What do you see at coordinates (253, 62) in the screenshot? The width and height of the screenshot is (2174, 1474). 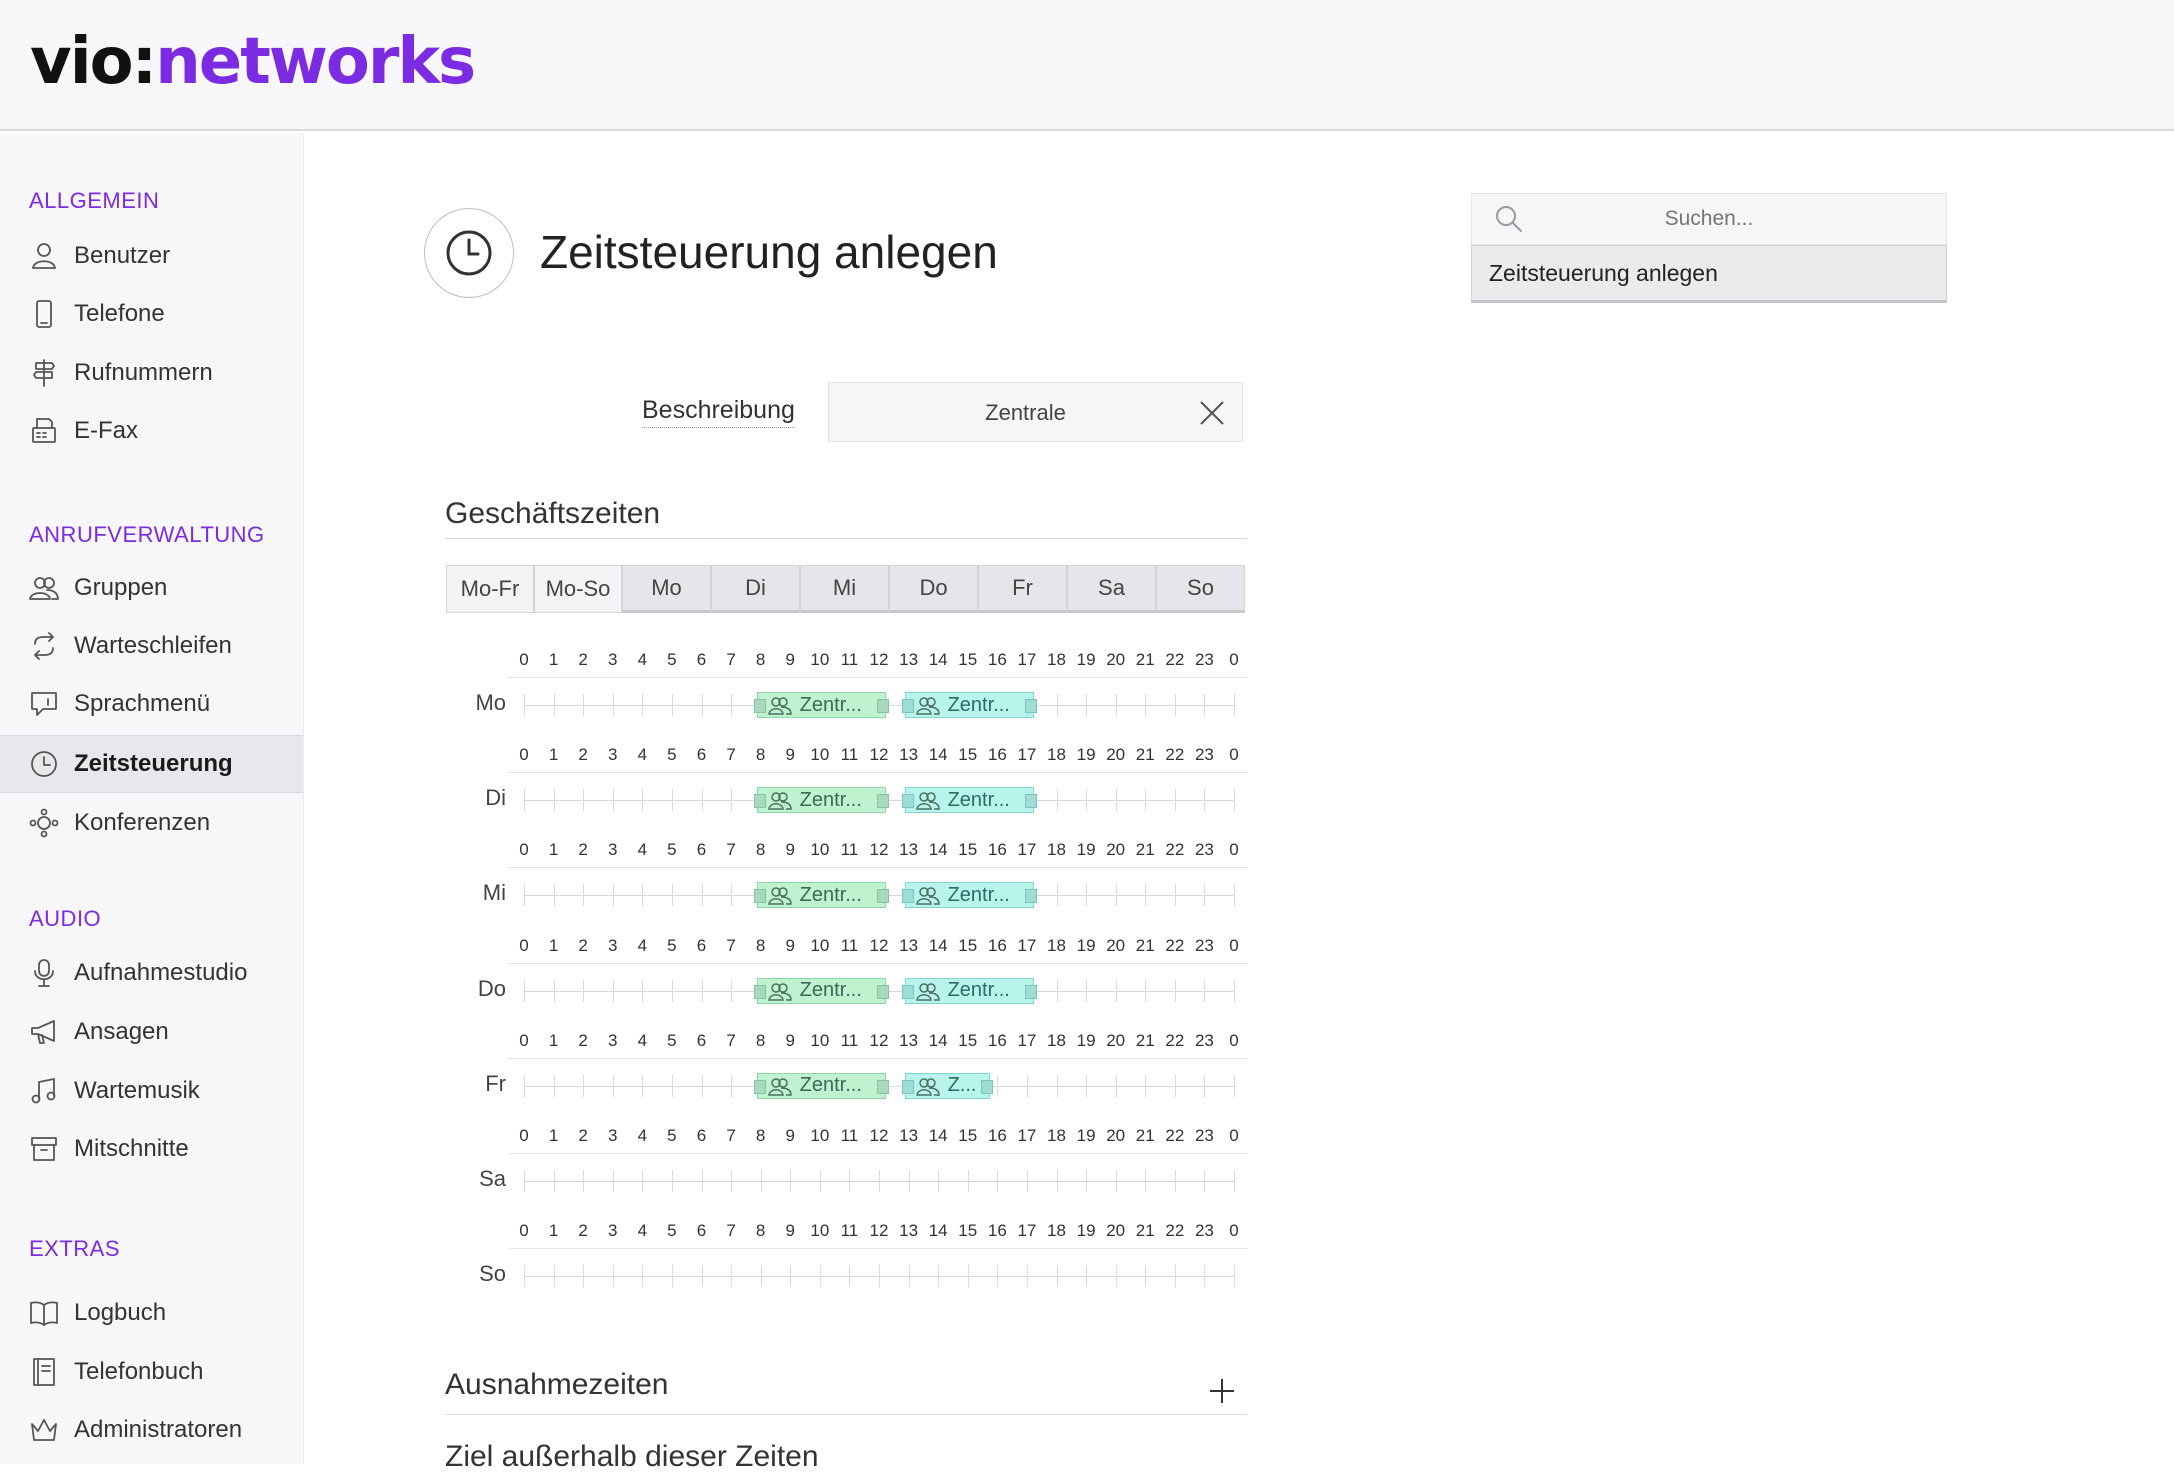 I see `logo: vio:networks` at bounding box center [253, 62].